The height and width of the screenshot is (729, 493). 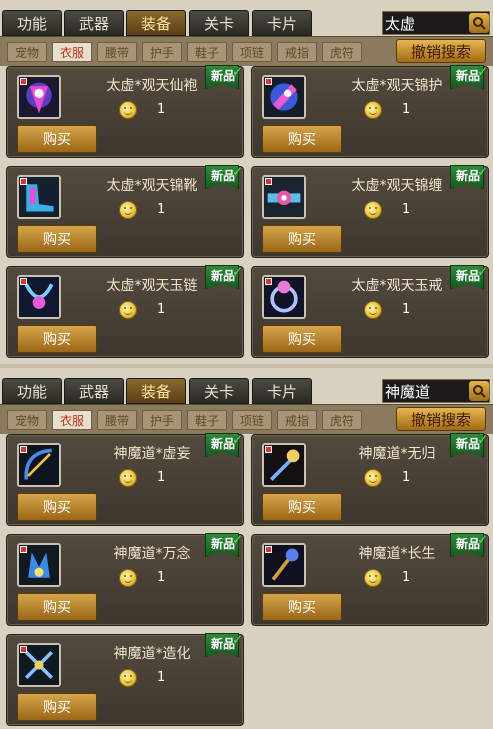 What do you see at coordinates (39, 665) in the screenshot?
I see `item-crossed-blades-icon` at bounding box center [39, 665].